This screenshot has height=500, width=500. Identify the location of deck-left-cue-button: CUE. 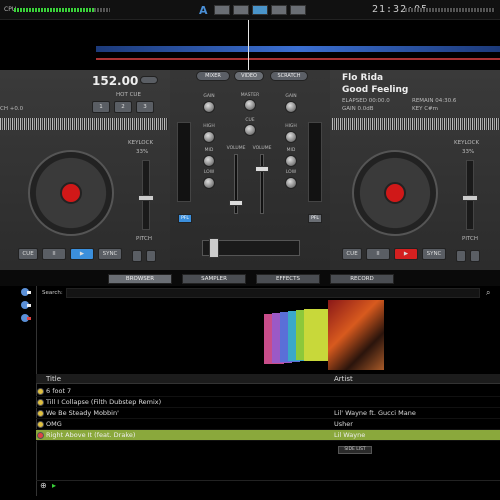
(28, 254).